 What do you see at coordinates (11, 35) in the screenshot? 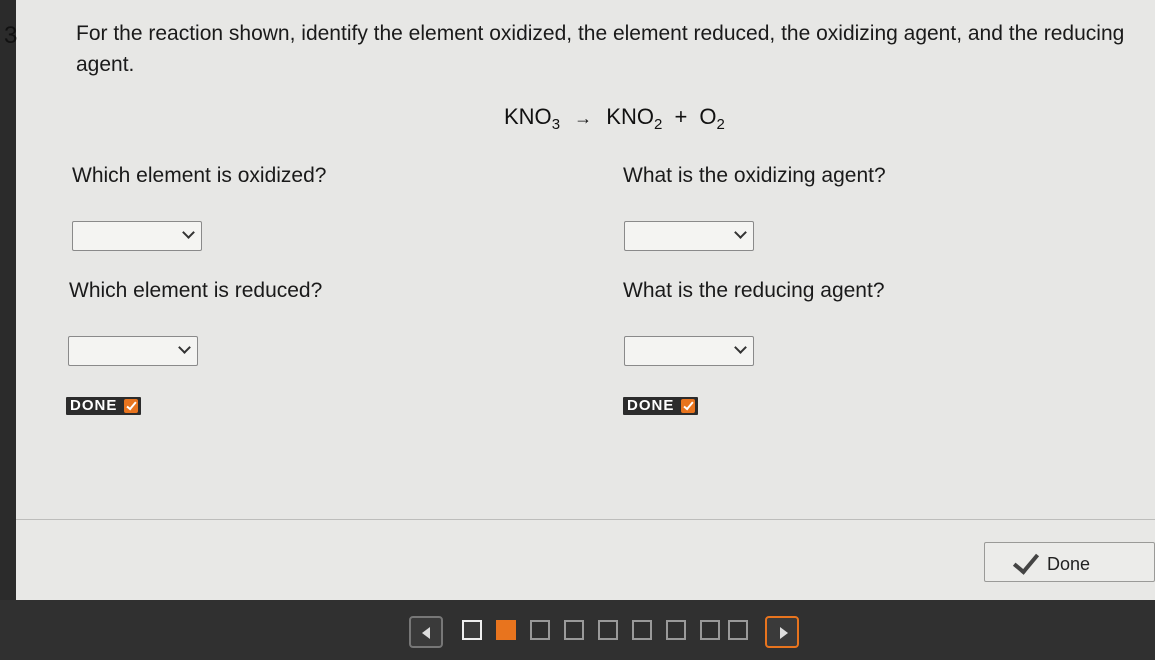
I see `question-number: 3` at bounding box center [11, 35].